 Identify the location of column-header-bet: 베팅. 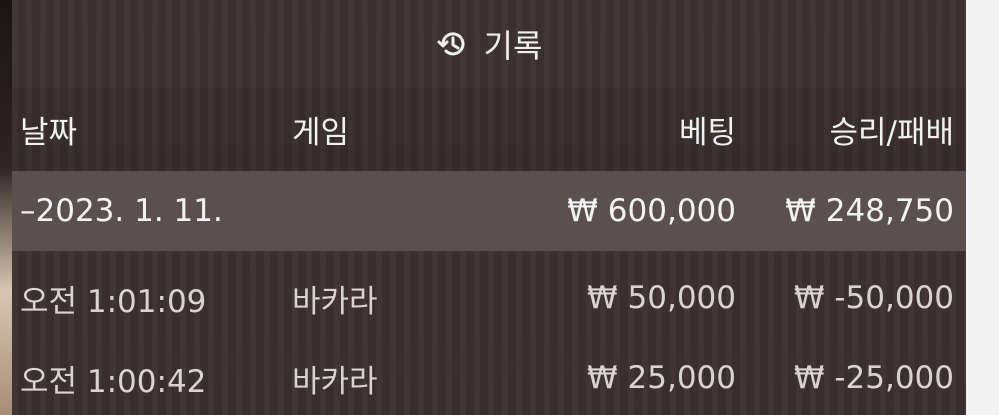
(707, 133).